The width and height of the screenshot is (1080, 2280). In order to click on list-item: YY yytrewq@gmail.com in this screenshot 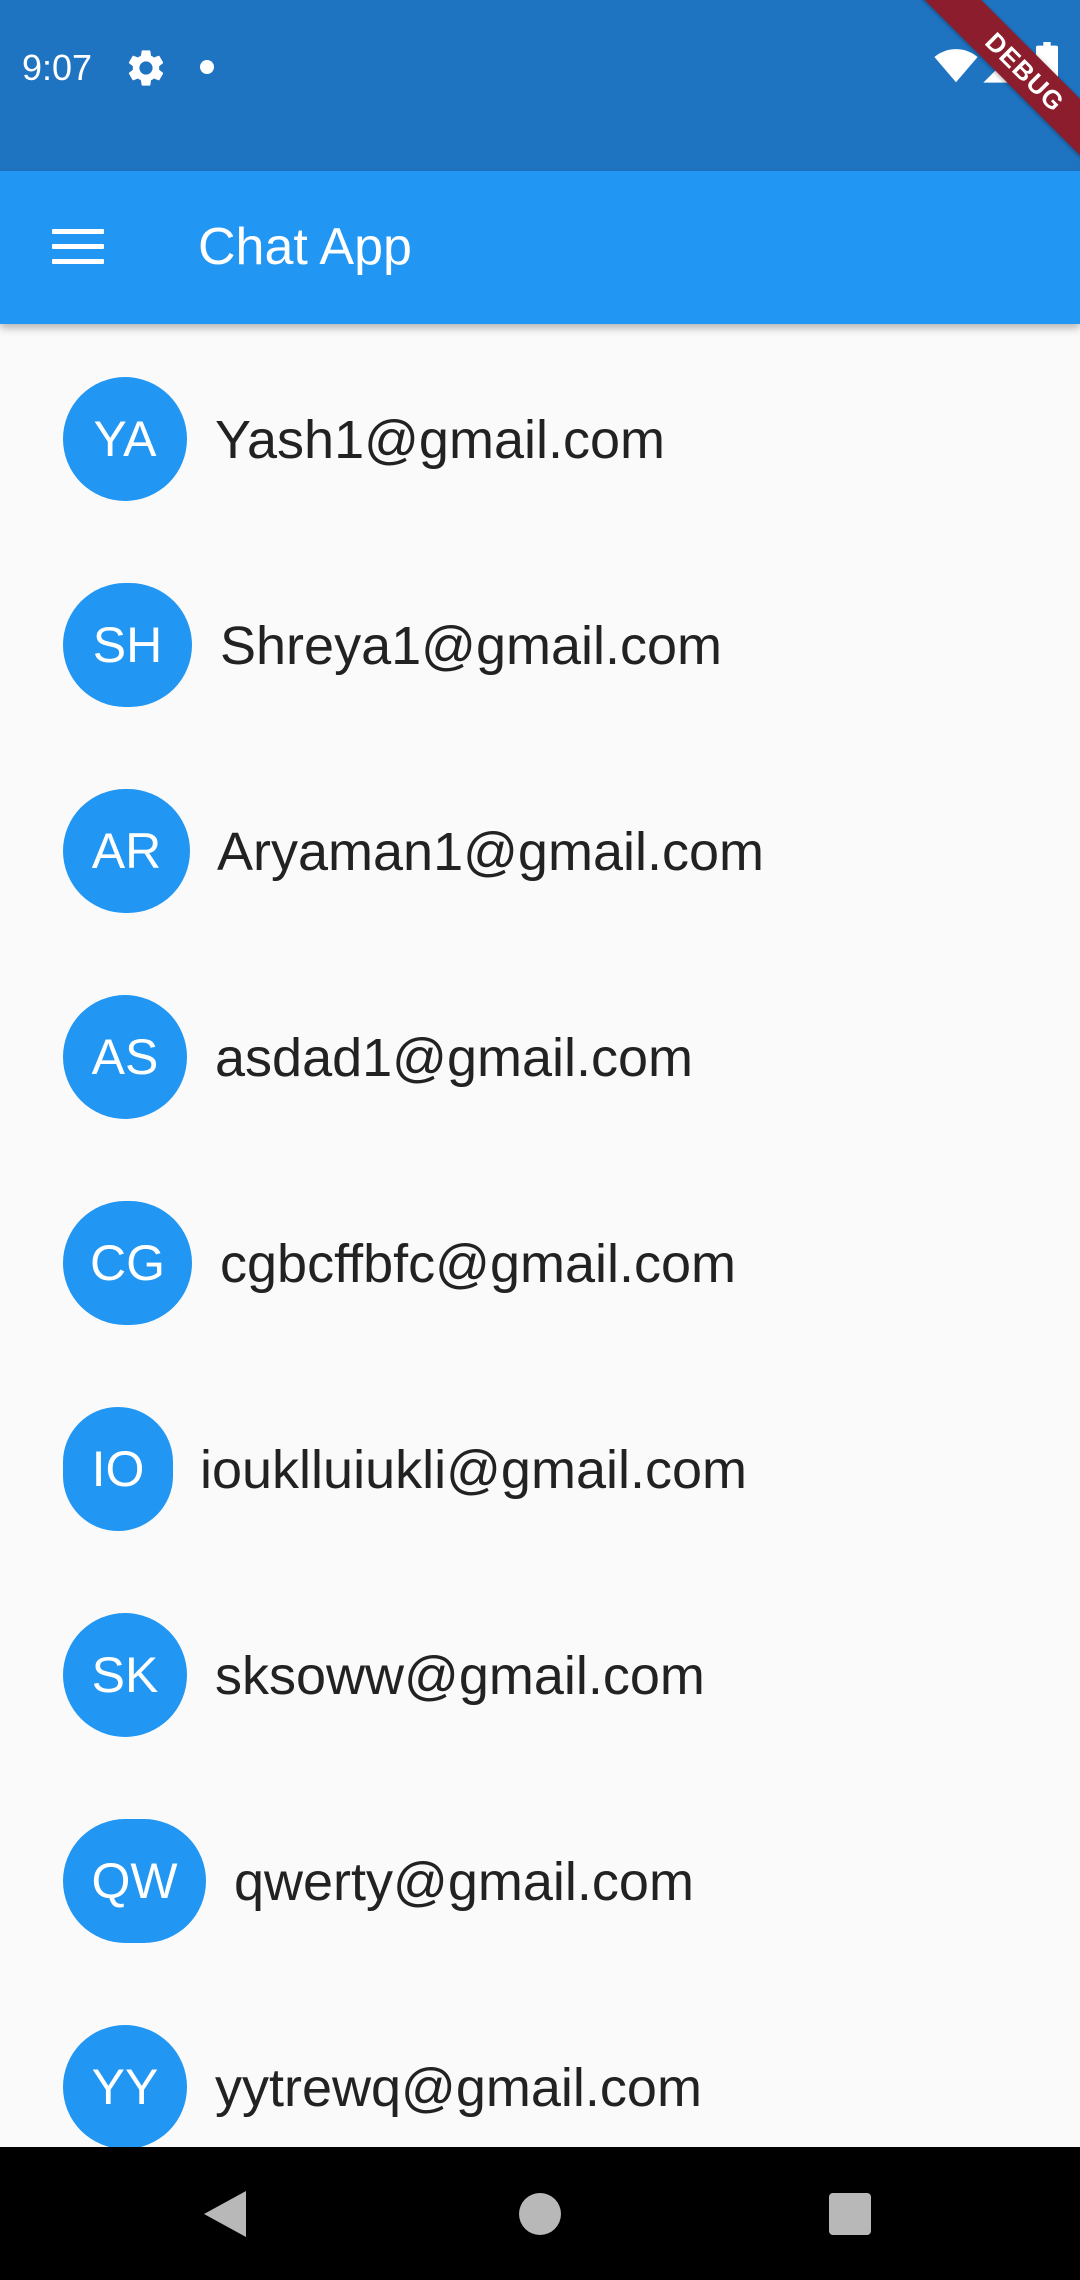, I will do `click(540, 2059)`.